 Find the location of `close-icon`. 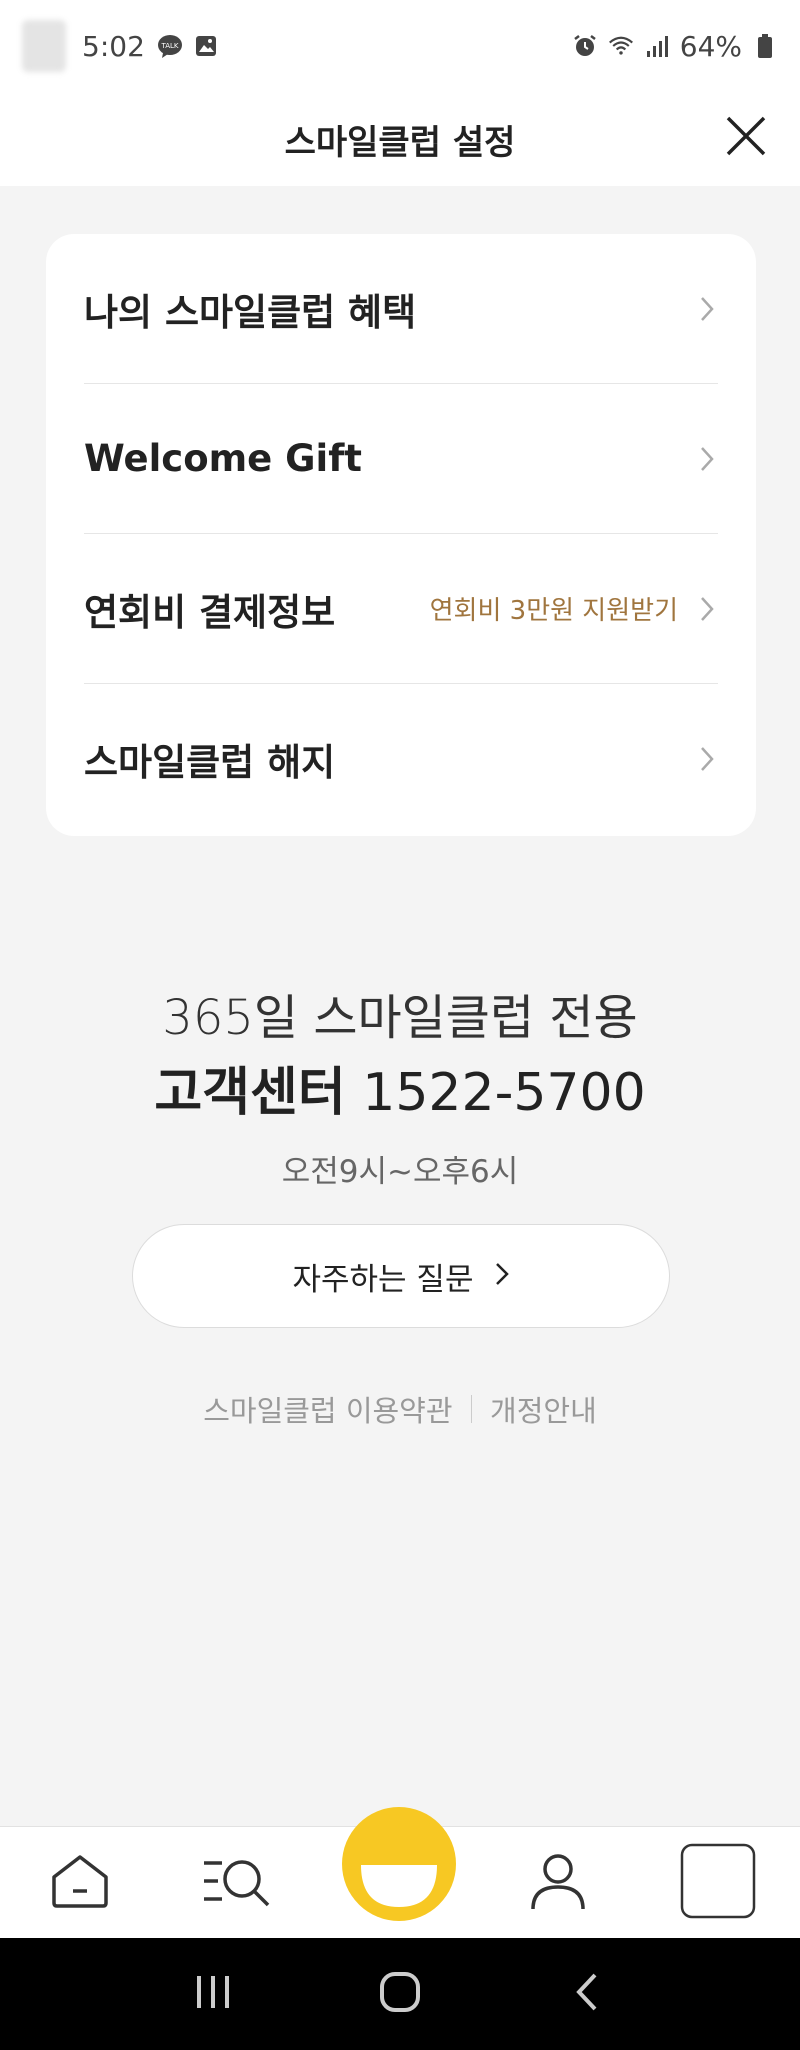

close-icon is located at coordinates (746, 138).